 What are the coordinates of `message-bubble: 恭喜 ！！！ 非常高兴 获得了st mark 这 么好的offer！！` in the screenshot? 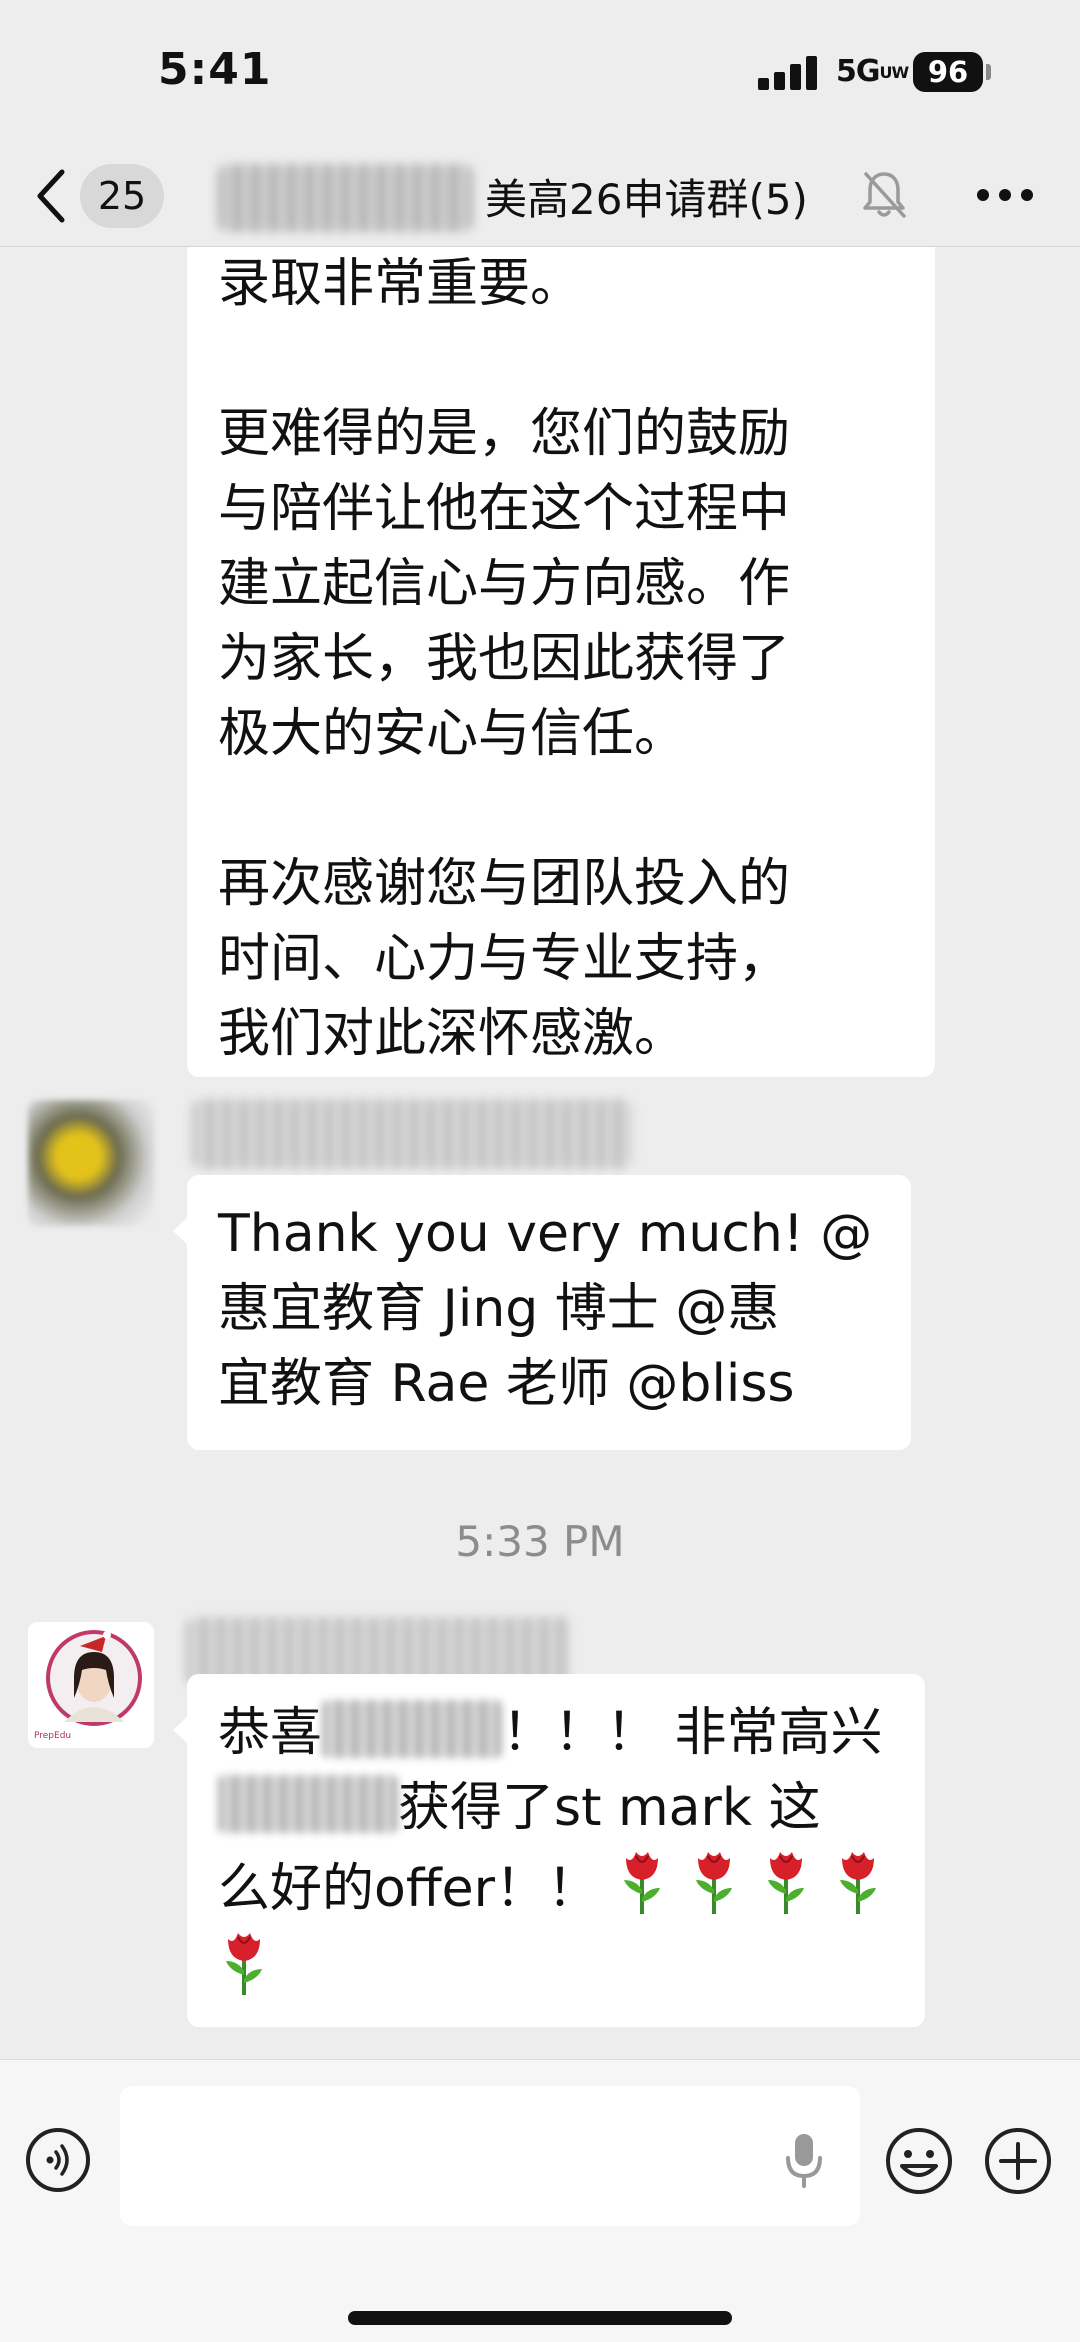 It's located at (549, 1850).